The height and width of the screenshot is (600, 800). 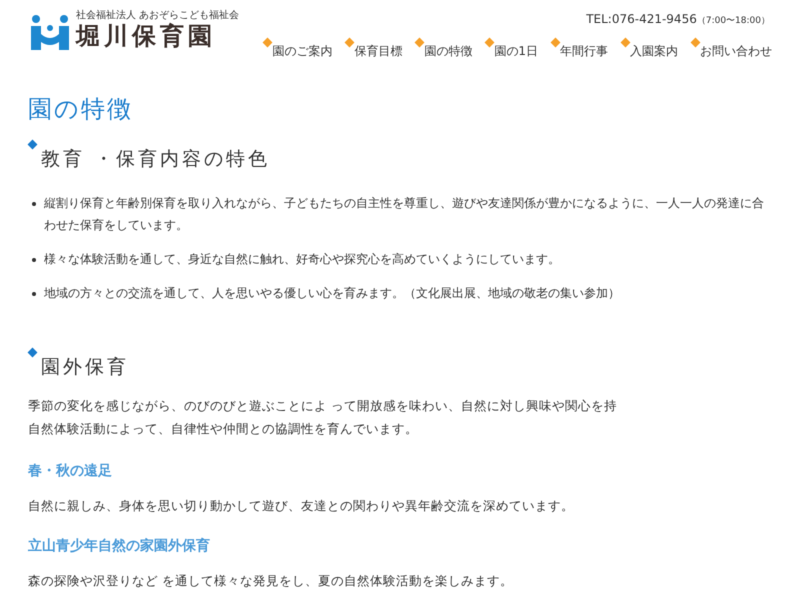 What do you see at coordinates (733, 21) in the screenshot?
I see `opening-hours: （7:00〜18:00）` at bounding box center [733, 21].